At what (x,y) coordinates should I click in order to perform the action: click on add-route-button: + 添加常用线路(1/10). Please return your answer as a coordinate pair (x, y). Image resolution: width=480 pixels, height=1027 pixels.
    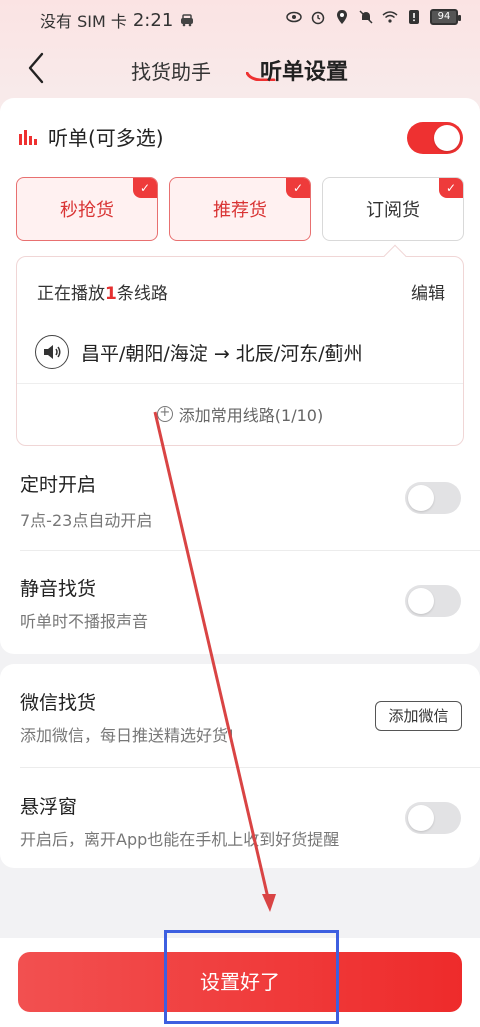
    Looking at the image, I should click on (240, 414).